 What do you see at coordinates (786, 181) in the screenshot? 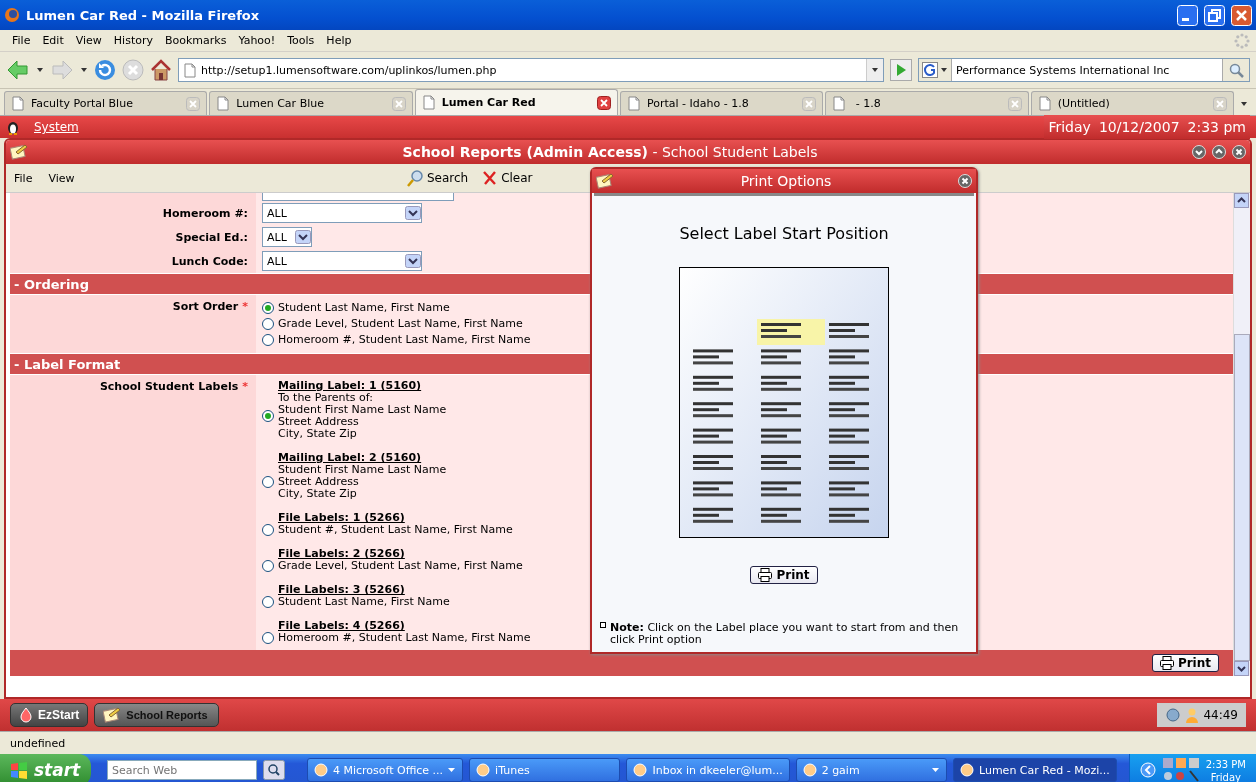
I see `dialog-title: Print Options` at bounding box center [786, 181].